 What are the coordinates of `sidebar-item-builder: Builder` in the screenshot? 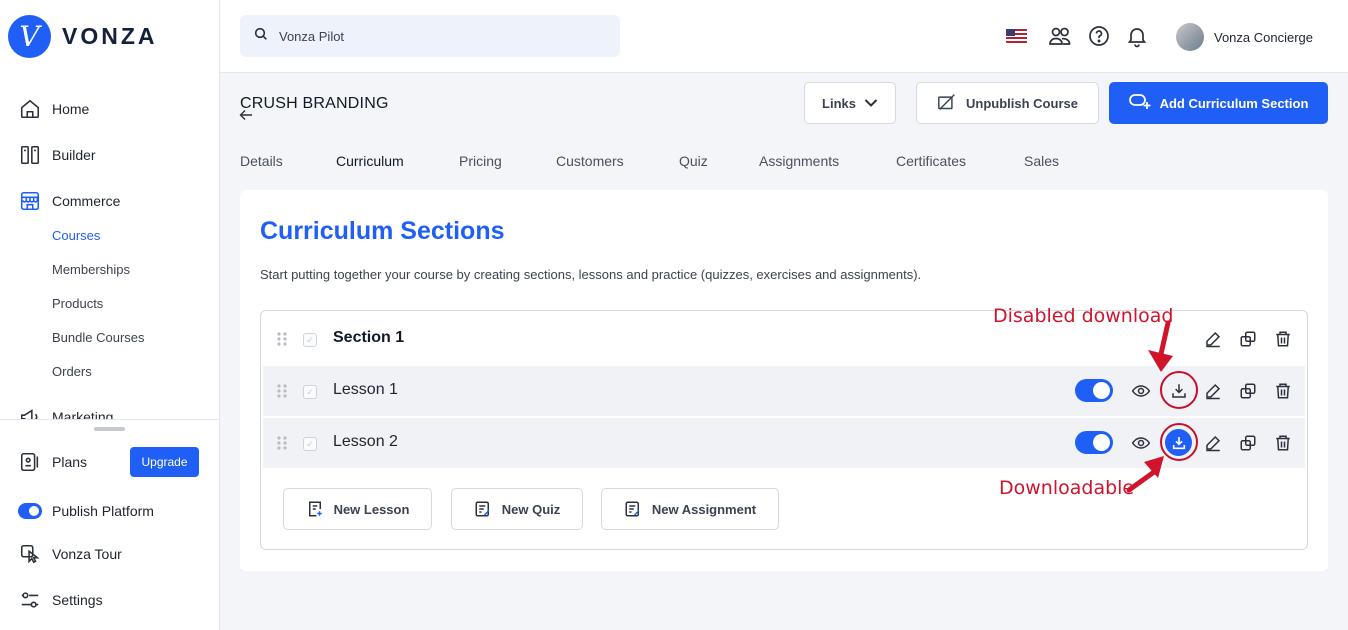 It's located at (57, 155).